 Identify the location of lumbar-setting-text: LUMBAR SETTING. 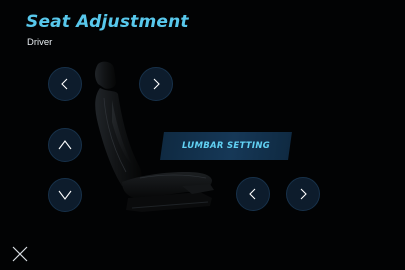
(226, 146).